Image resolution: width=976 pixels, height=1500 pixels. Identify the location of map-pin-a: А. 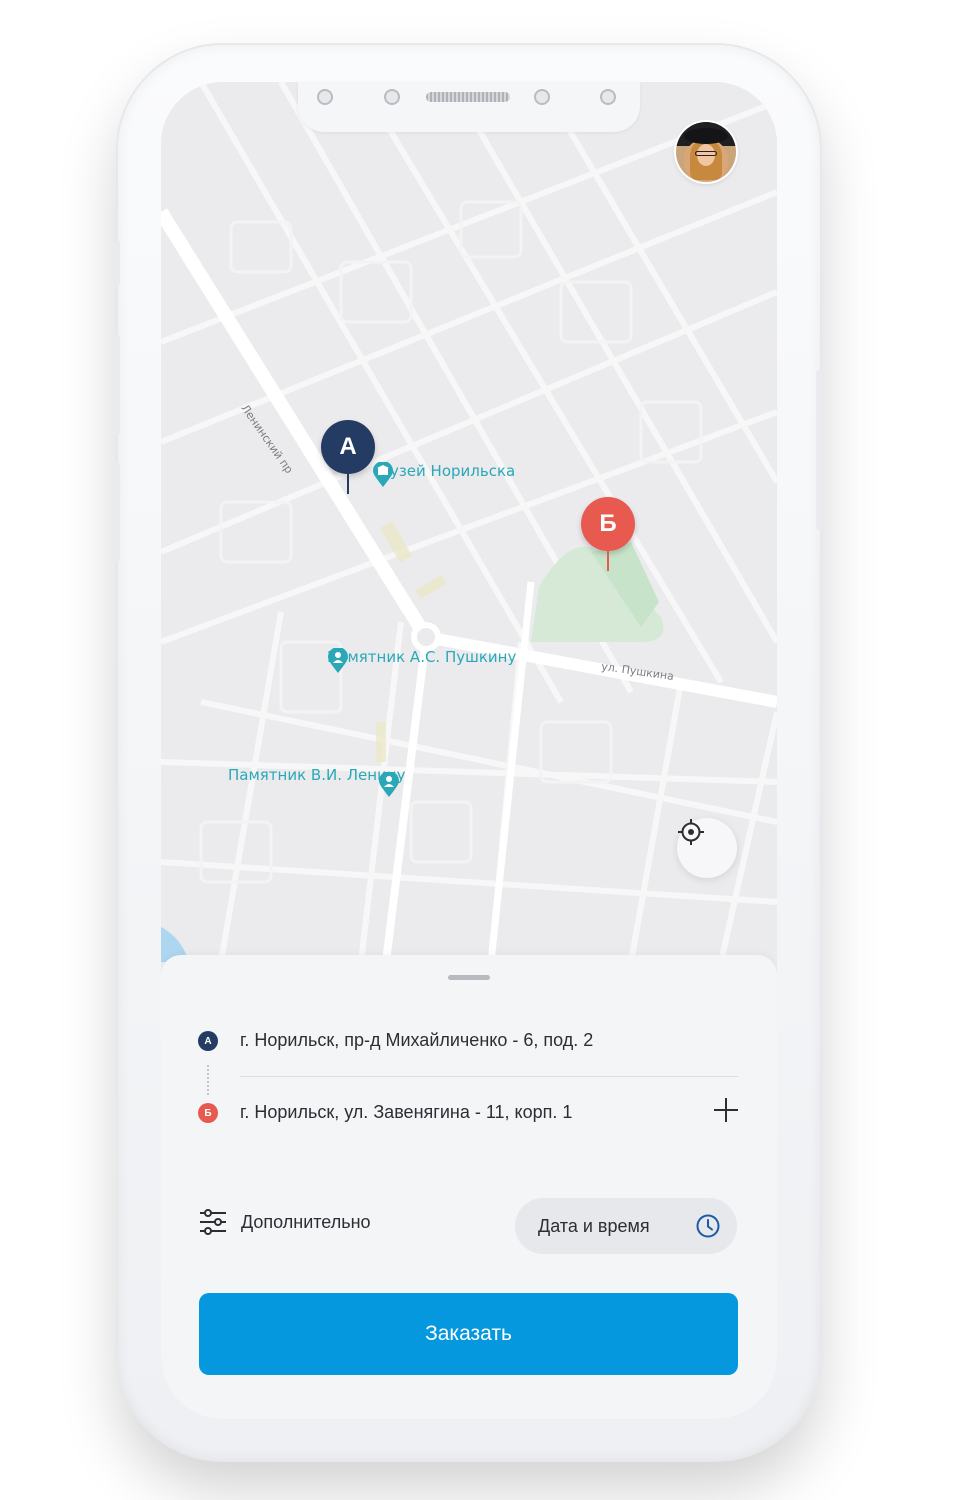
(348, 457).